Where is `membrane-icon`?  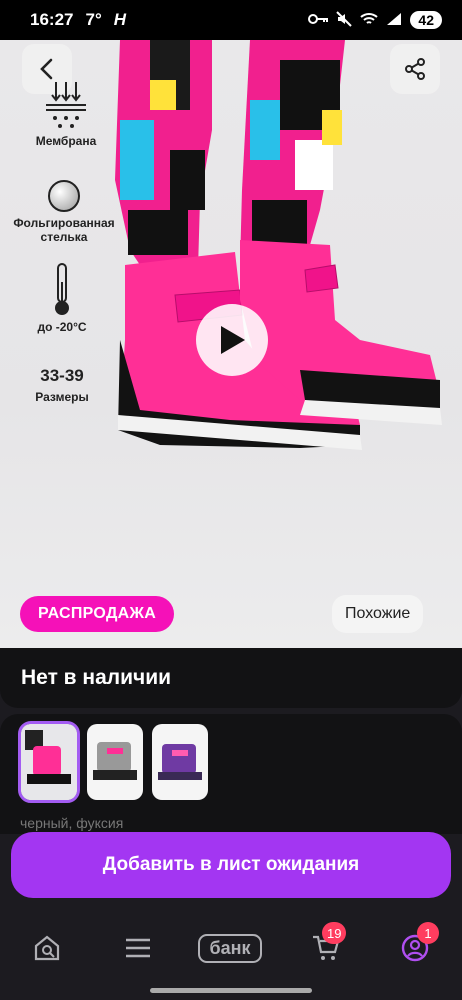 membrane-icon is located at coordinates (66, 105).